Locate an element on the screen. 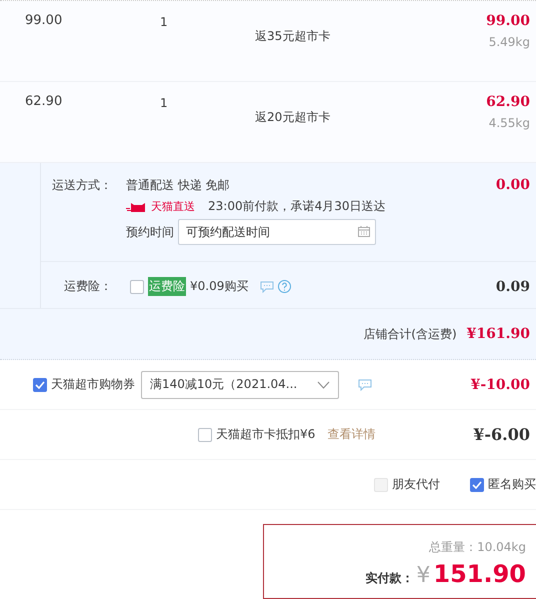  schedule-field: 可预约配送时间 is located at coordinates (277, 232).